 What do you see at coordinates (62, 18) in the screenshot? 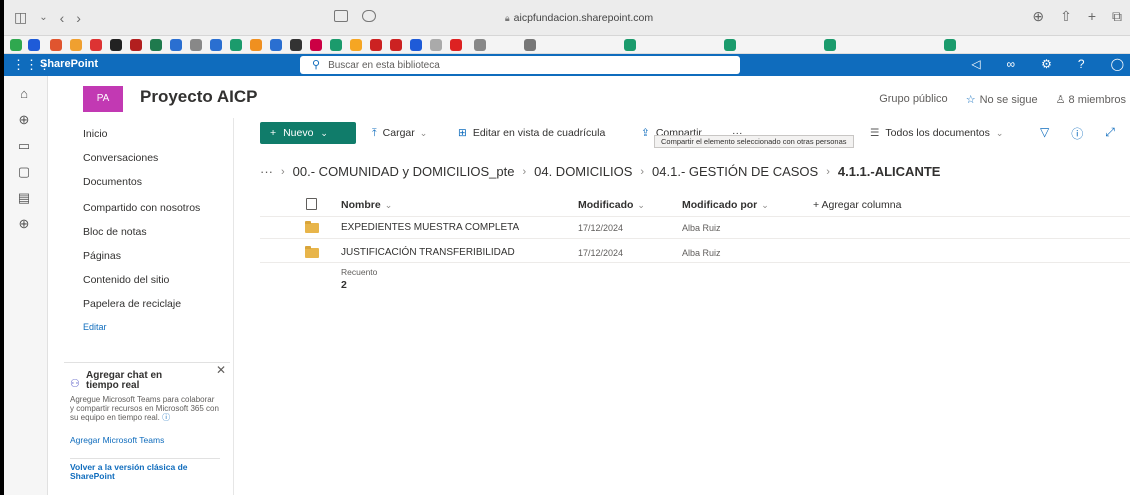
I see `back-icon: ‹` at bounding box center [62, 18].